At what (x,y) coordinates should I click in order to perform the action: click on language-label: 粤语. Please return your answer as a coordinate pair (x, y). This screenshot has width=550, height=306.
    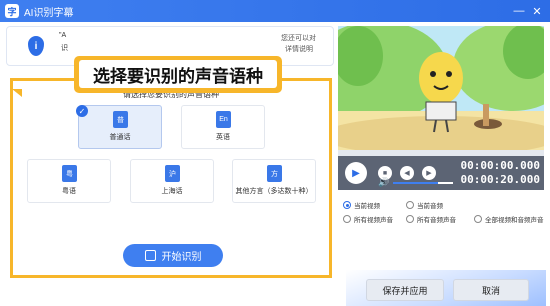
    Looking at the image, I should click on (69, 191).